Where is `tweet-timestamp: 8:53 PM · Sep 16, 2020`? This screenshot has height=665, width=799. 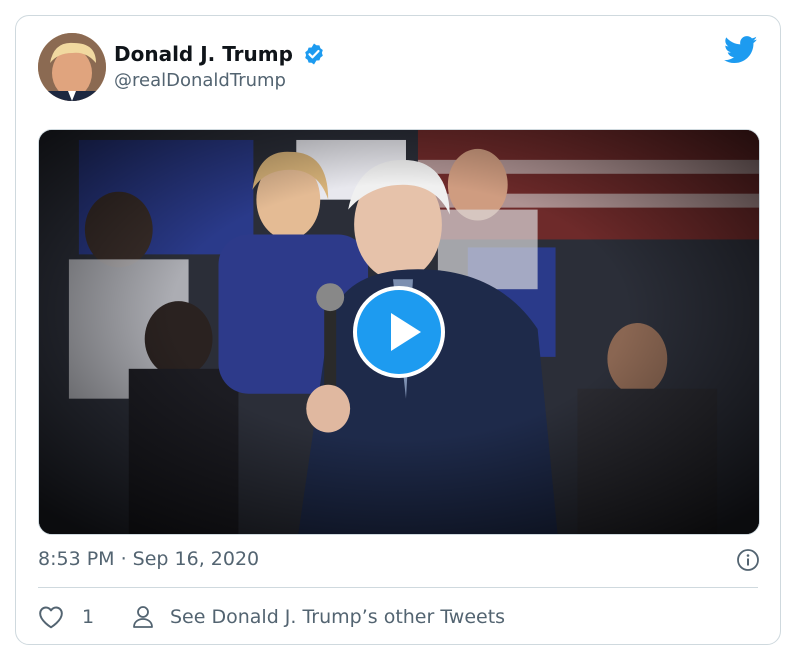
tweet-timestamp: 8:53 PM · Sep 16, 2020 is located at coordinates (148, 559).